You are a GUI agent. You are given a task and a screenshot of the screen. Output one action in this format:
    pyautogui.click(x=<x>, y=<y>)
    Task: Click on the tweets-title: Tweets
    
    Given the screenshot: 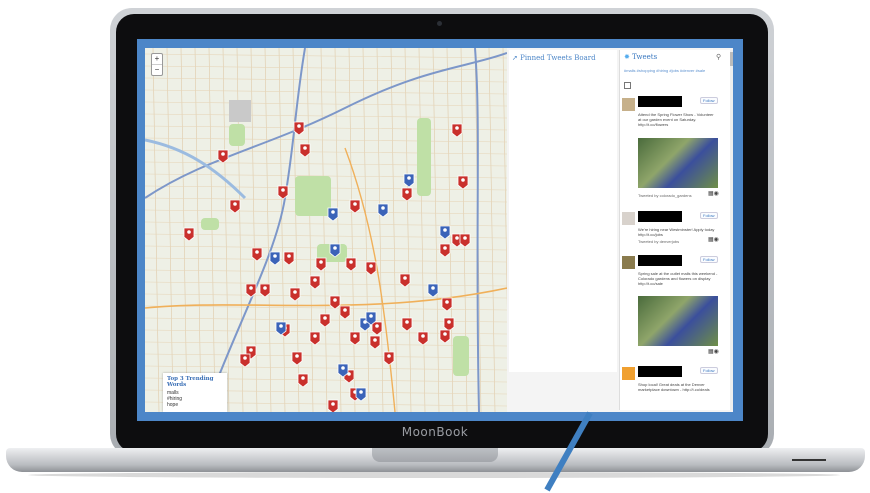 What is the action you would take?
    pyautogui.click(x=645, y=57)
    